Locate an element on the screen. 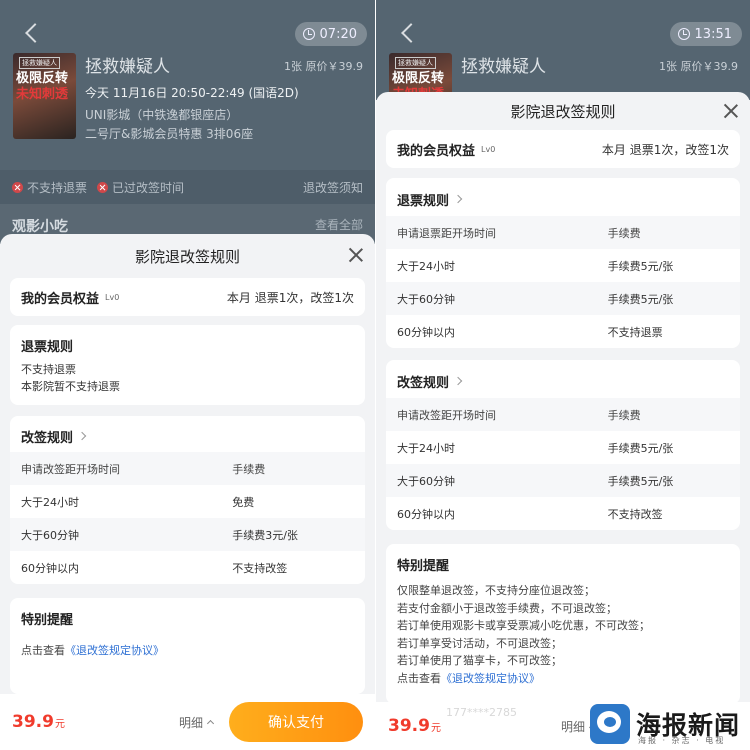 The width and height of the screenshot is (750, 750). note-line: 若订单使用了猫享卡，不可改签； is located at coordinates (479, 660).